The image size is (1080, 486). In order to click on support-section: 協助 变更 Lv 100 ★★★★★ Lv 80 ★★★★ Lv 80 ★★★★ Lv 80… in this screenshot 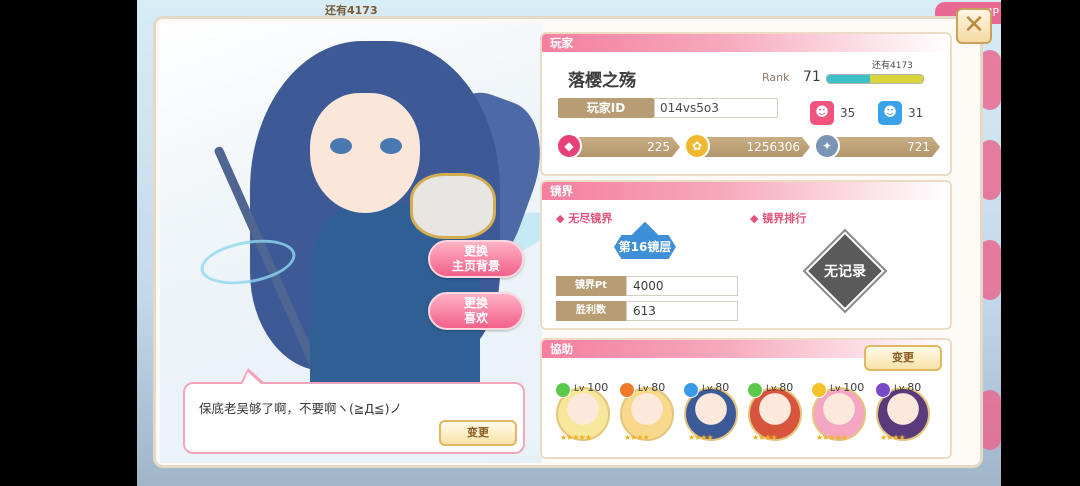, I will do `click(746, 398)`.